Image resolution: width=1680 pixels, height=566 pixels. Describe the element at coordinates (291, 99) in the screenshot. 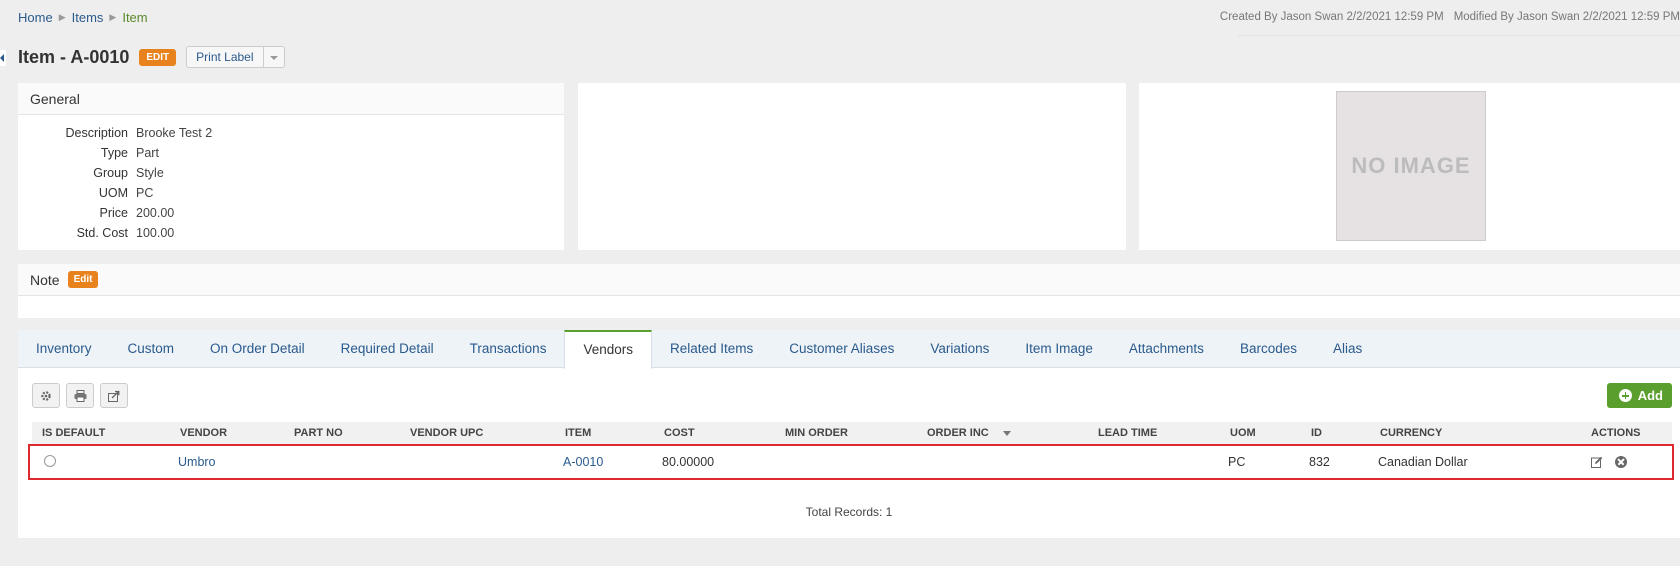

I see `general-heading: General` at that location.